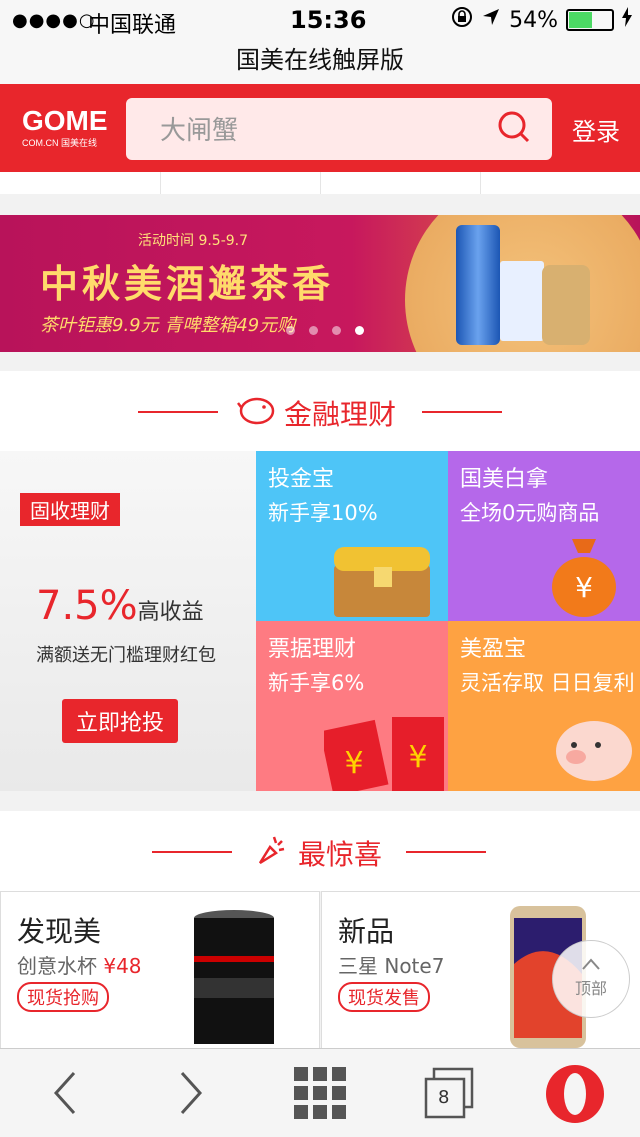 This screenshot has height=1137, width=640. I want to click on tabs-button: 8, so click(449, 1096).